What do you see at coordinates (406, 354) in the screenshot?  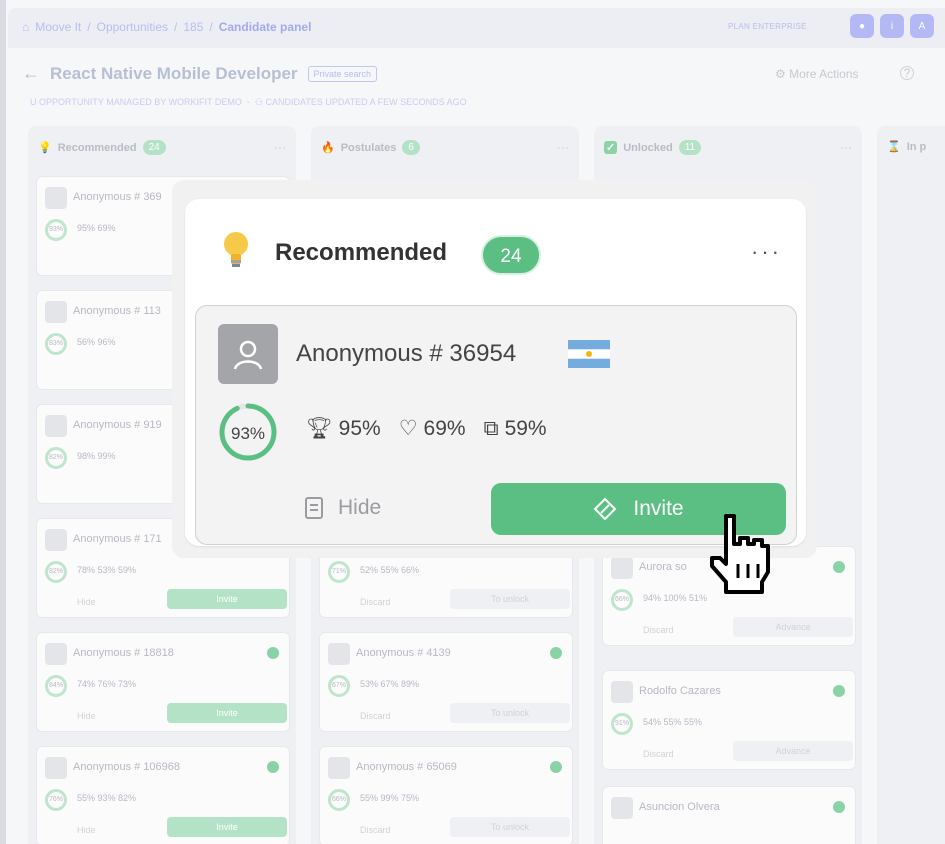 I see `candidate-name: Anonymous # 36954` at bounding box center [406, 354].